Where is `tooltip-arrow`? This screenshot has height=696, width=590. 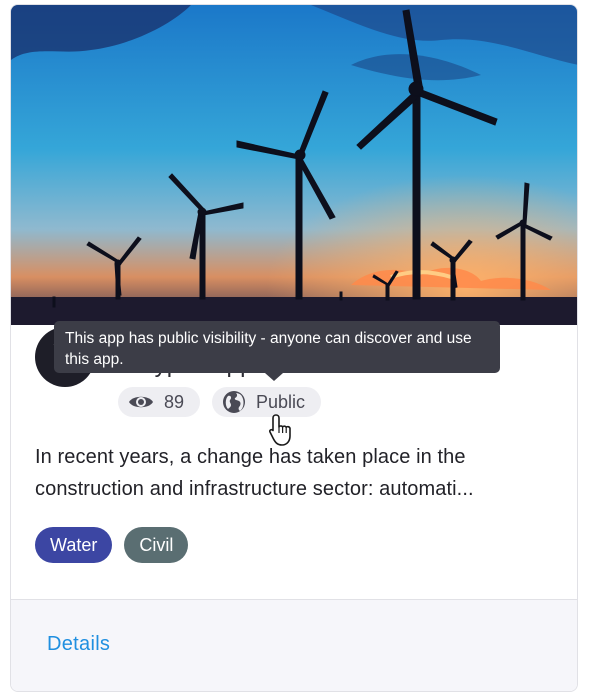 tooltip-arrow is located at coordinates (274, 377).